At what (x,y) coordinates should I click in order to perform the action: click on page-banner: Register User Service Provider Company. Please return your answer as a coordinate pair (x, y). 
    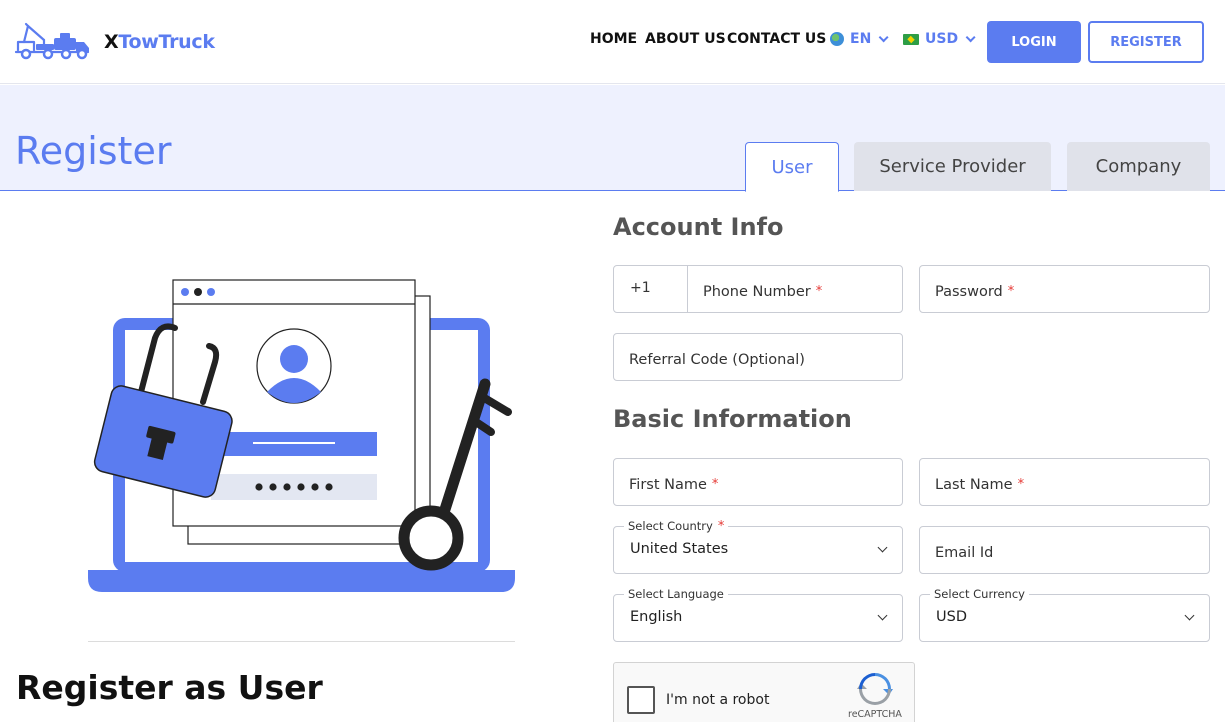
    Looking at the image, I should click on (612, 138).